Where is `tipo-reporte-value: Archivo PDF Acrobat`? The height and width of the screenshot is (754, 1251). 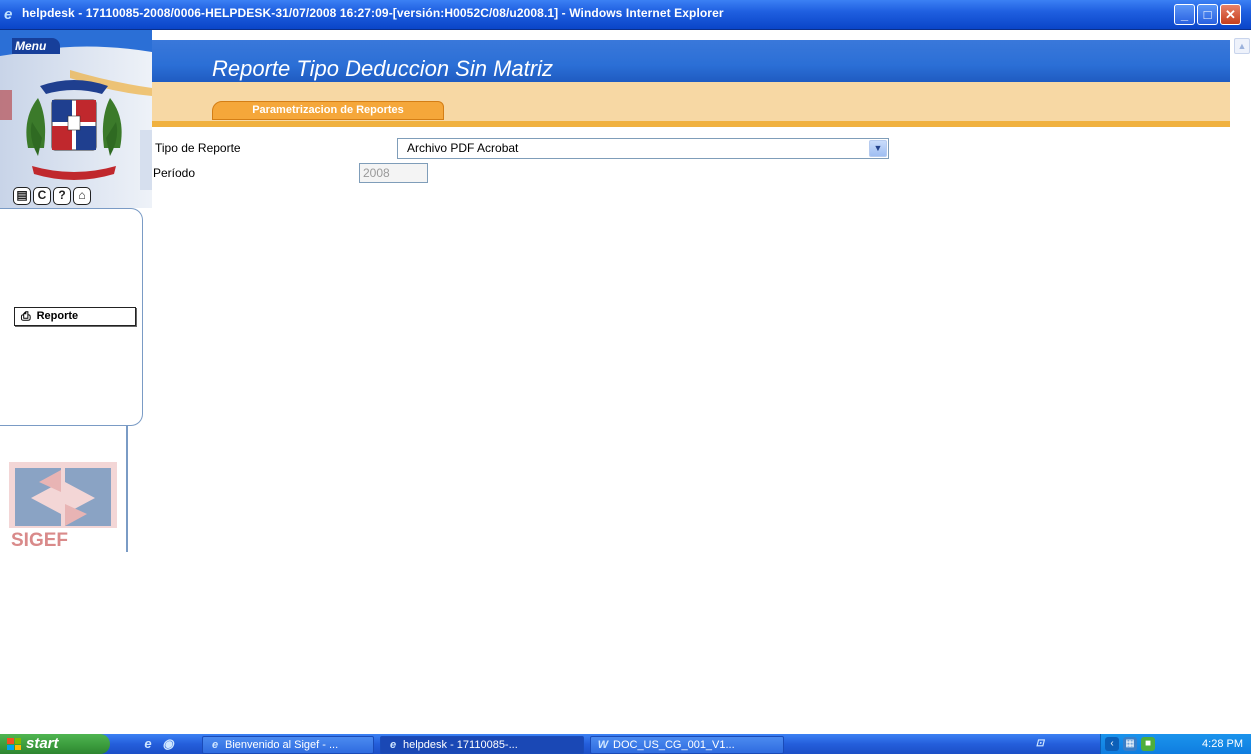 tipo-reporte-value: Archivo PDF Acrobat is located at coordinates (463, 148).